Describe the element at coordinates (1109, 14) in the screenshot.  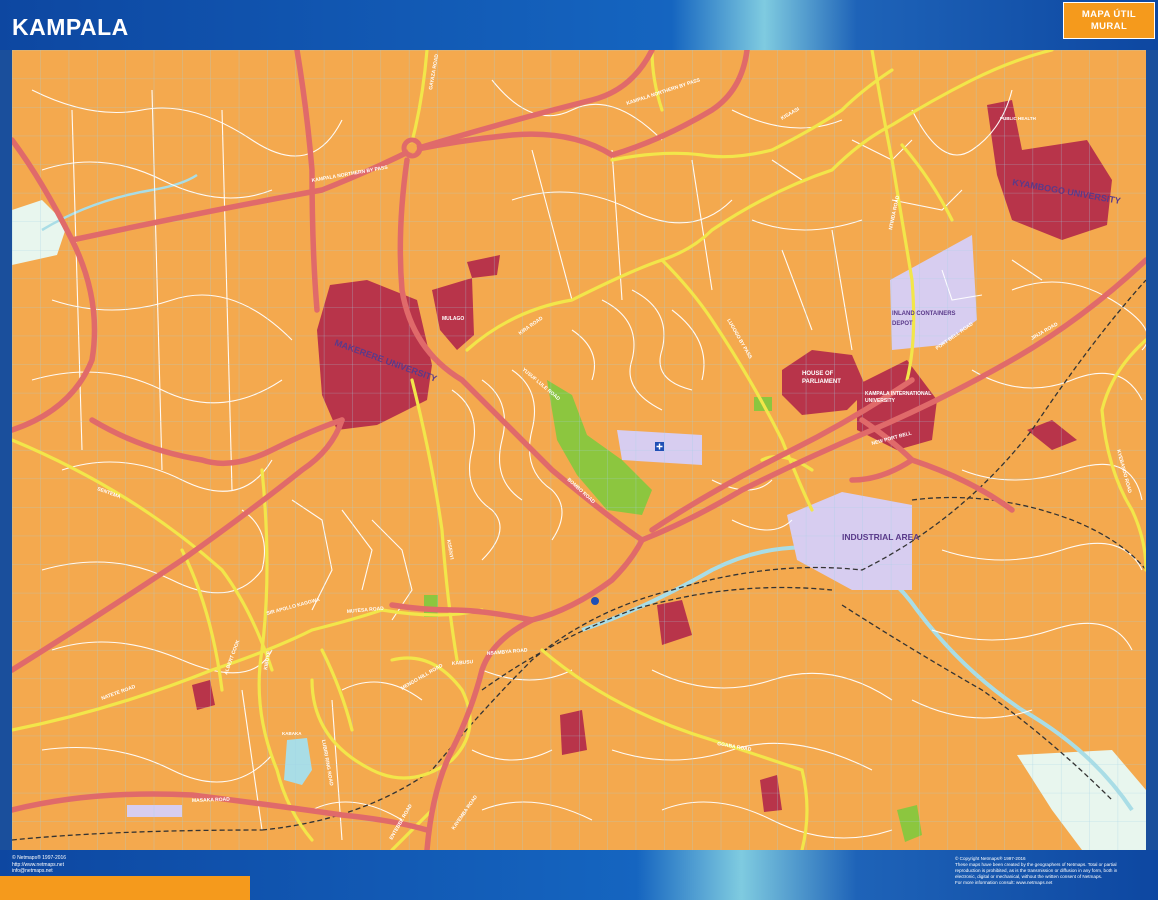
I see `brand-badge-line1: MAPA ÚTIL` at that location.